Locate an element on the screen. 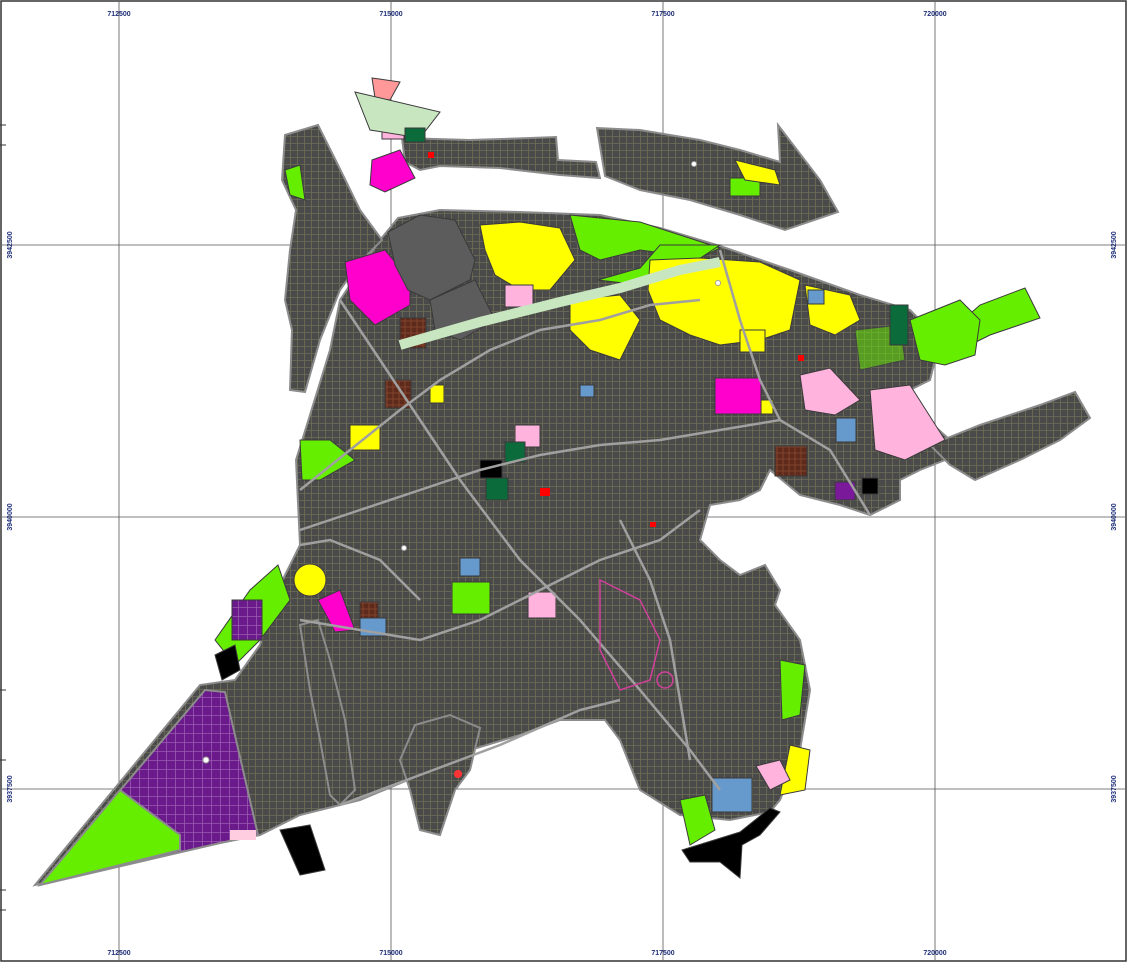  x-label-bottom-4: 720000 is located at coordinates (934, 953).